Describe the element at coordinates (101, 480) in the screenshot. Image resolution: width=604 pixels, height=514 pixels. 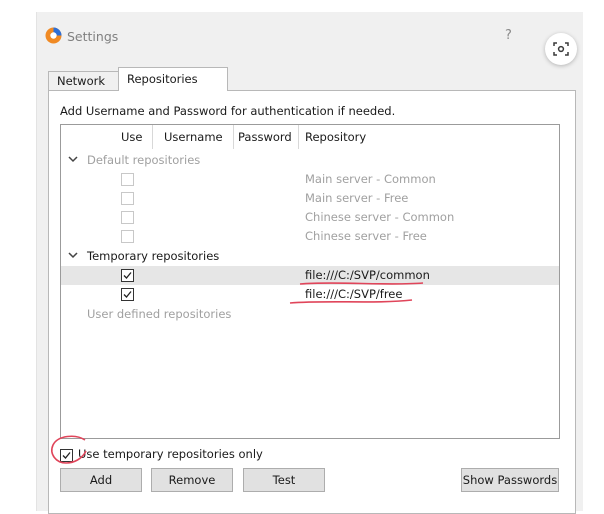
I see `add-button: Add` at that location.